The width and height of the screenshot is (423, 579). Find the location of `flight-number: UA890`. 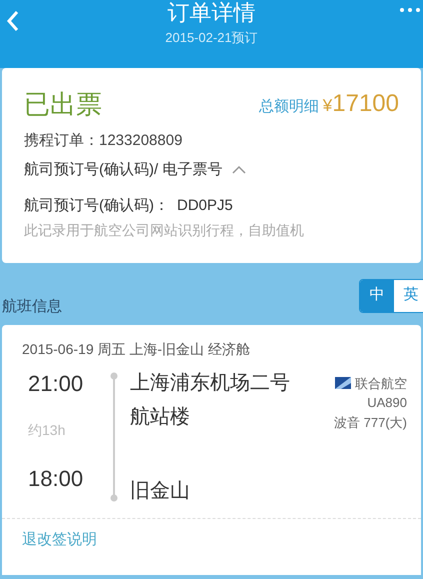

flight-number: UA890 is located at coordinates (387, 403).